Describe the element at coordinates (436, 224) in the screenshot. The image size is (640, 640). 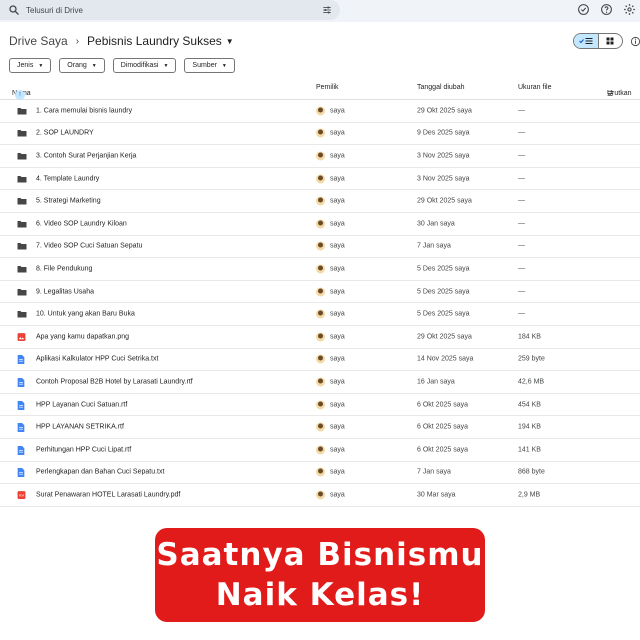
I see `modified-date: 30 Jan saya` at that location.